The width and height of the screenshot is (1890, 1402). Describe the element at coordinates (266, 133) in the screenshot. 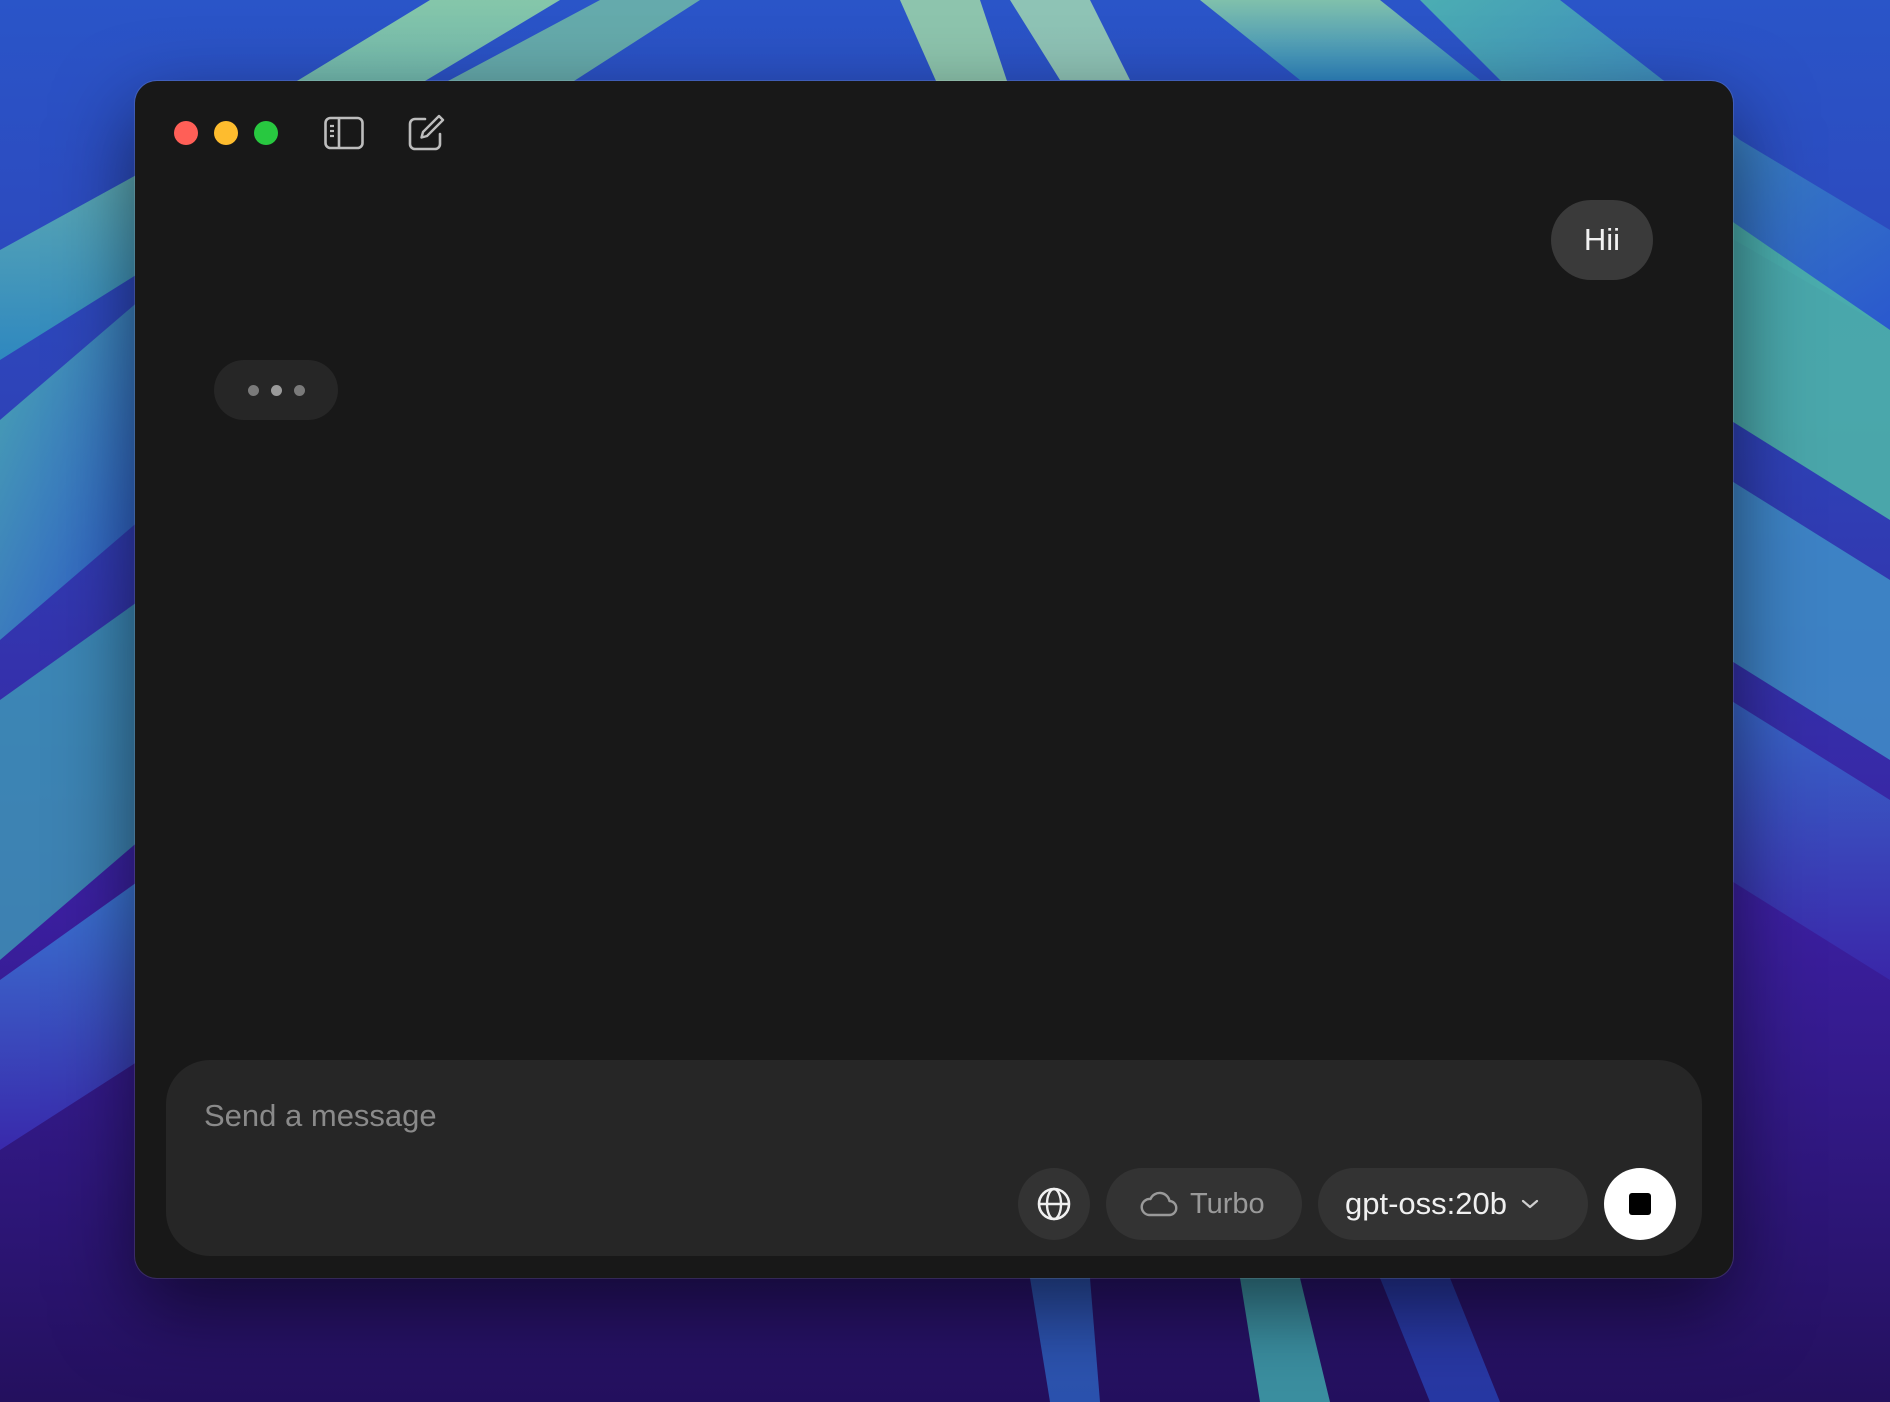

I see `maximize-window-button` at that location.